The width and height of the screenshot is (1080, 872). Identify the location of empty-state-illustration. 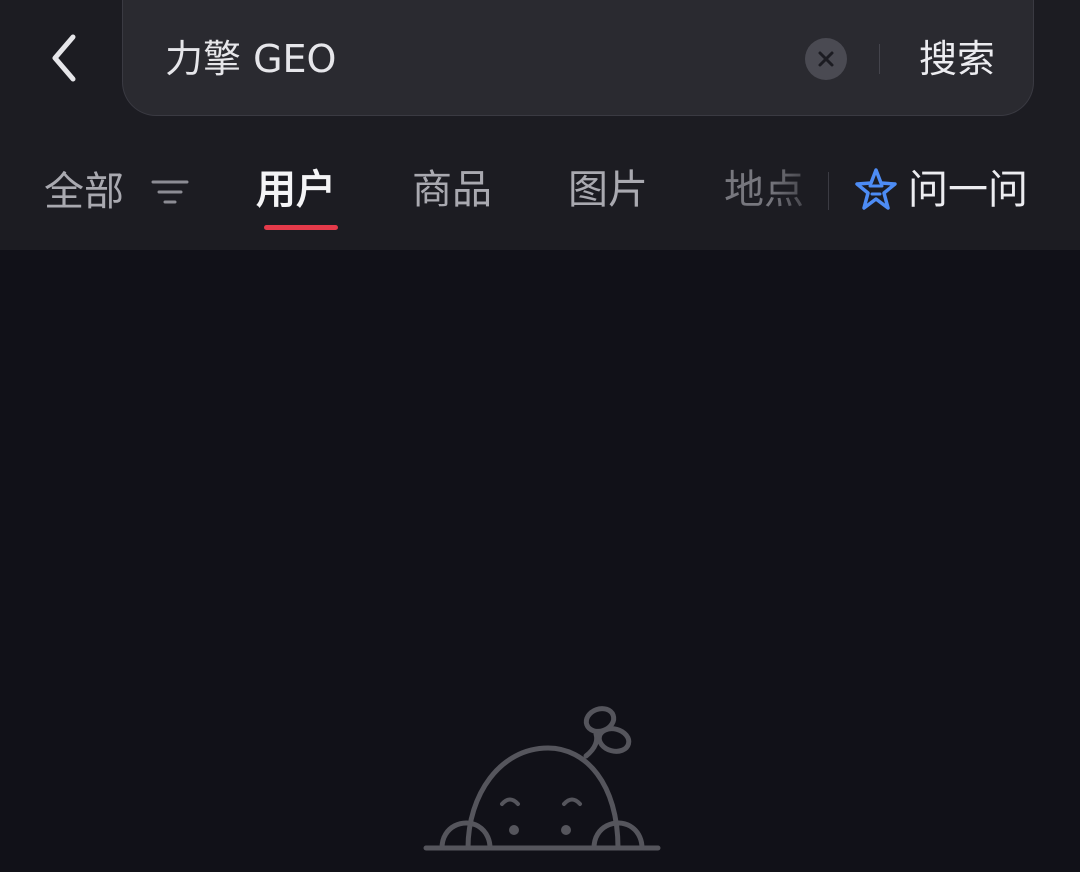
(542, 778).